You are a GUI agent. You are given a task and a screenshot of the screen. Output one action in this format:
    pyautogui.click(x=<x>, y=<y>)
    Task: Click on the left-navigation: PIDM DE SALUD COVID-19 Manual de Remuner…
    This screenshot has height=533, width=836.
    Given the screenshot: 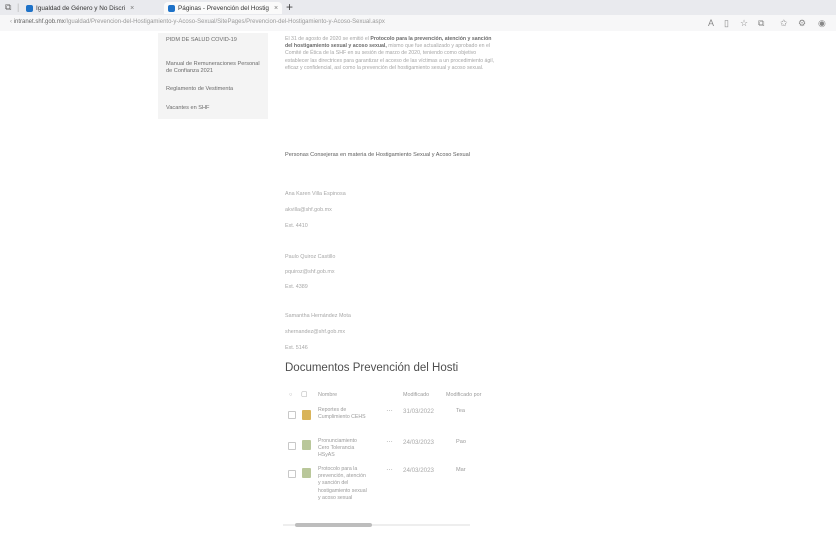 What is the action you would take?
    pyautogui.click(x=213, y=76)
    